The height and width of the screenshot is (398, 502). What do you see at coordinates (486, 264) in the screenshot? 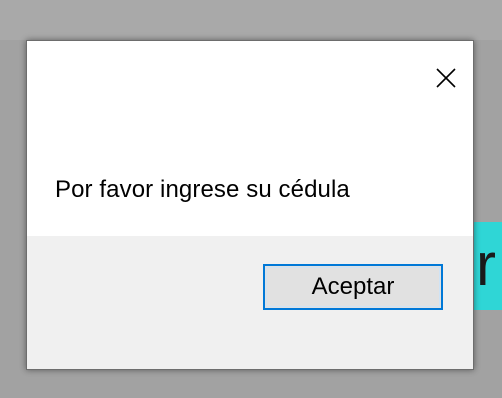
I see `background-text-fragment: r` at bounding box center [486, 264].